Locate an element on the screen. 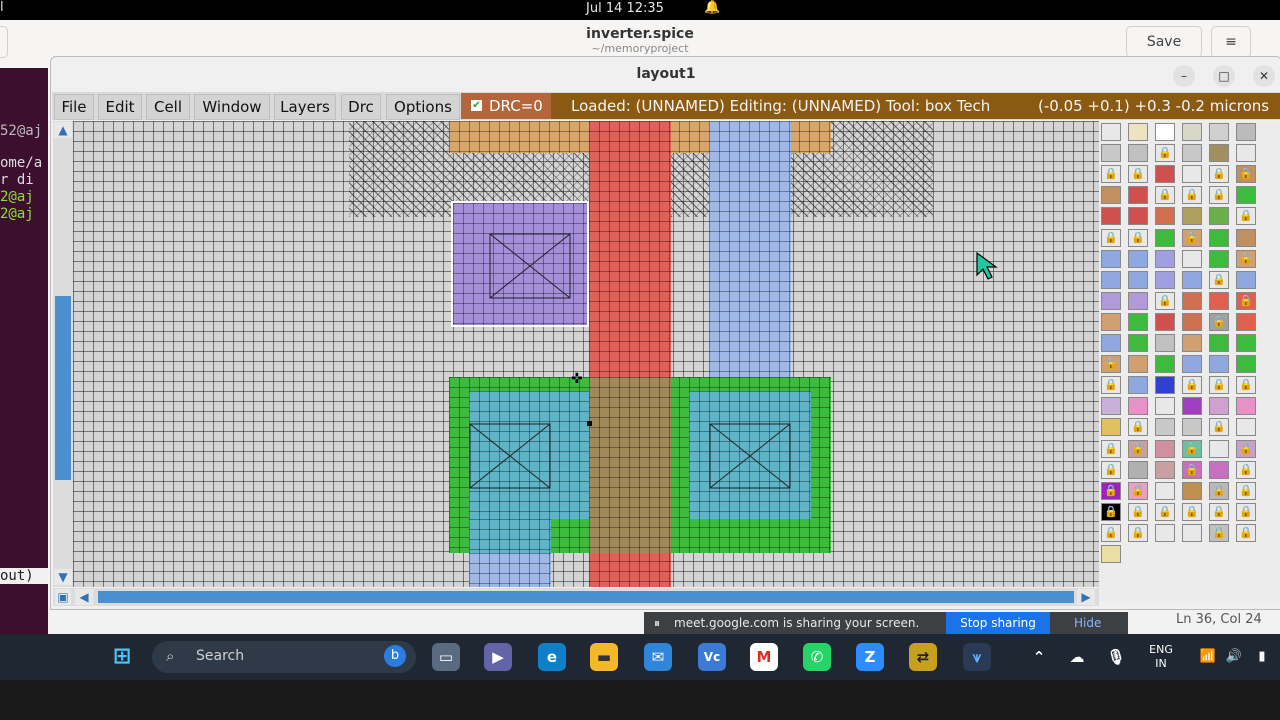 This screenshot has height=720, width=1280. terminal-window: 52@aj ome/a r di 2@aj 2@aj out) is located at coordinates (24, 351).